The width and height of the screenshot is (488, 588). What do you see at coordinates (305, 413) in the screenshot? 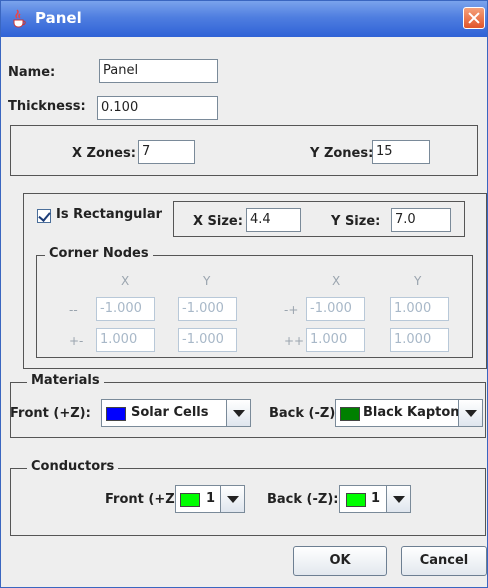
I see `materials-back-label: Back (-Z):` at bounding box center [305, 413].